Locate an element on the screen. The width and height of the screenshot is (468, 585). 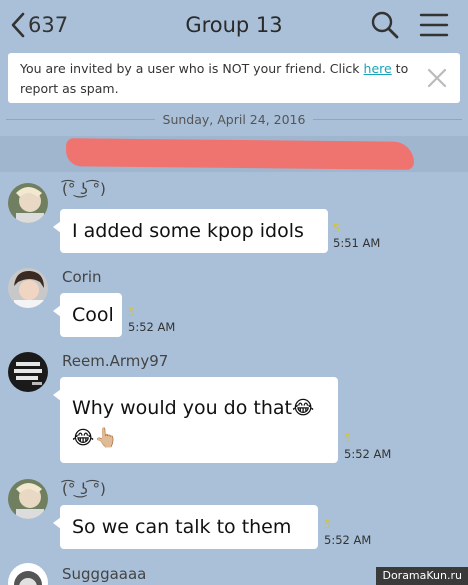
notice-close-button is located at coordinates (437, 78).